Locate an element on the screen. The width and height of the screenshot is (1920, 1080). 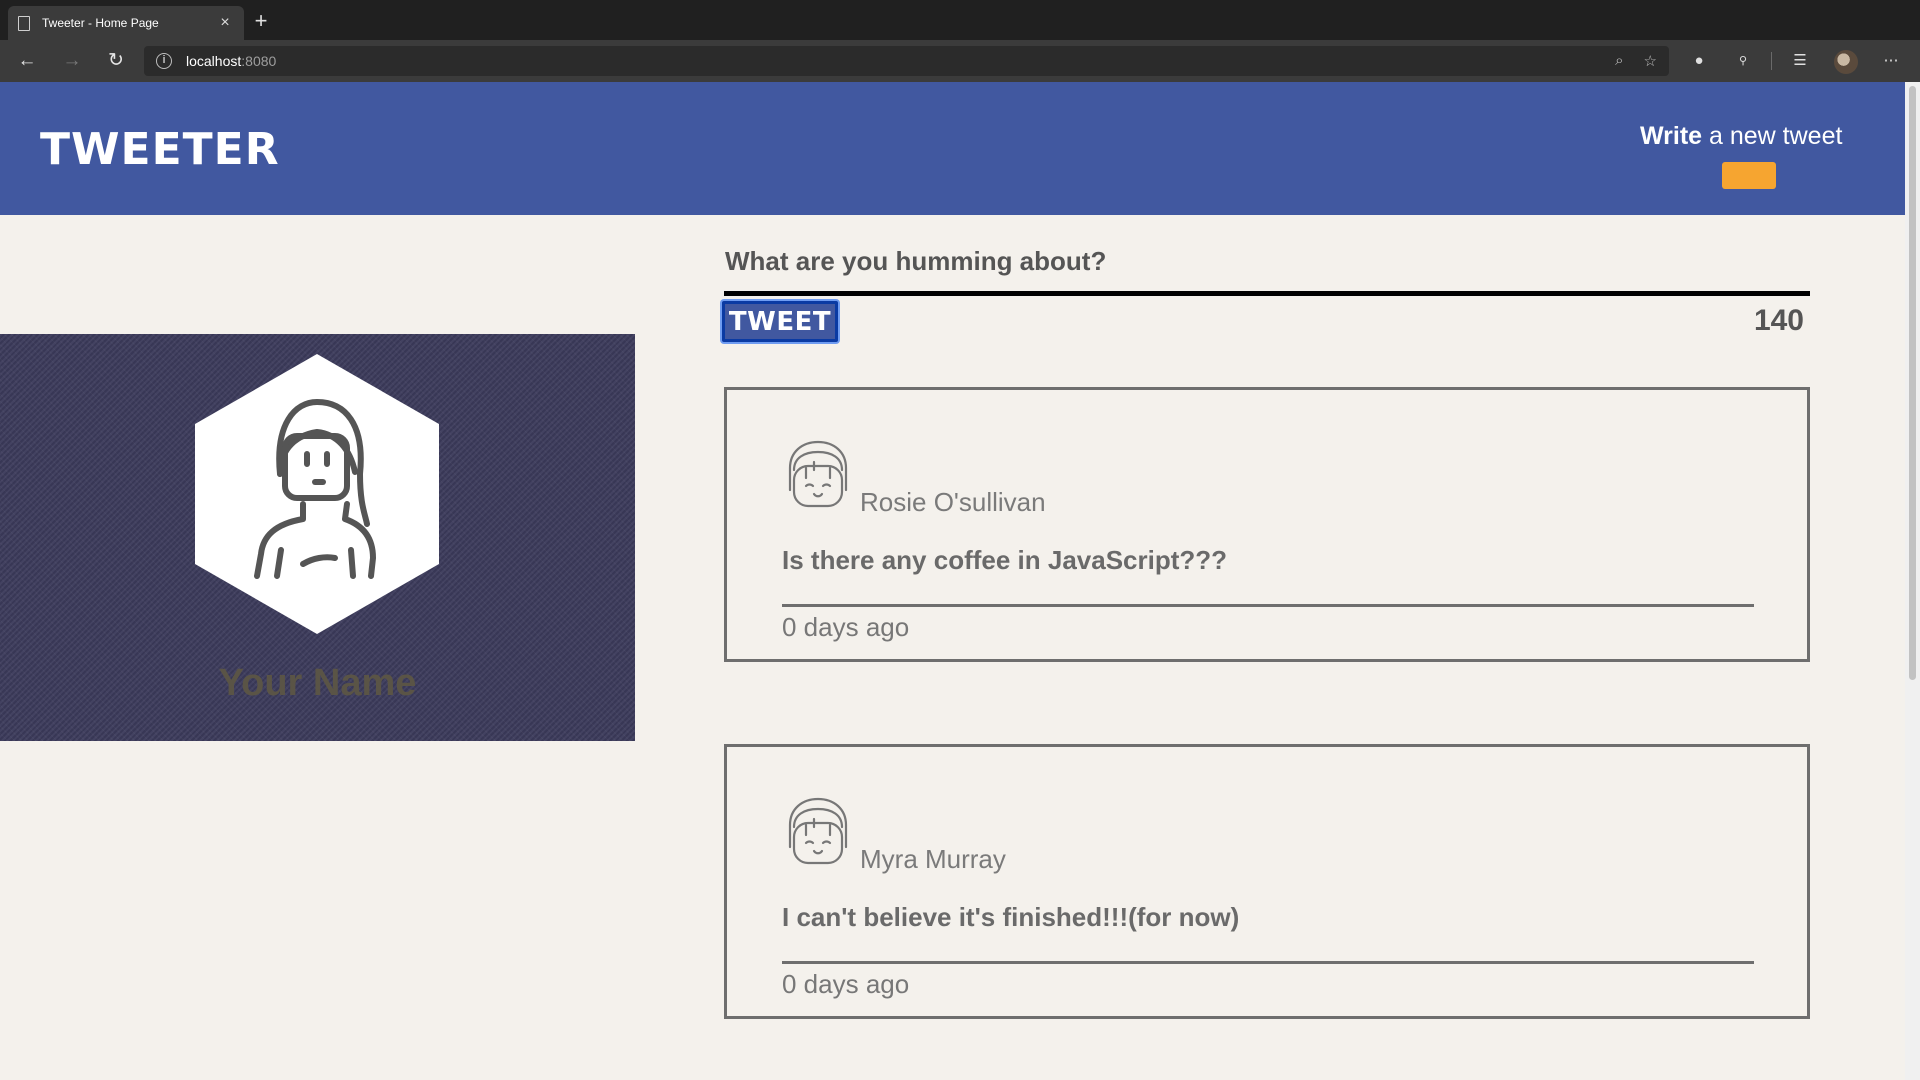
profile-header: Your Name is located at coordinates (317, 537).